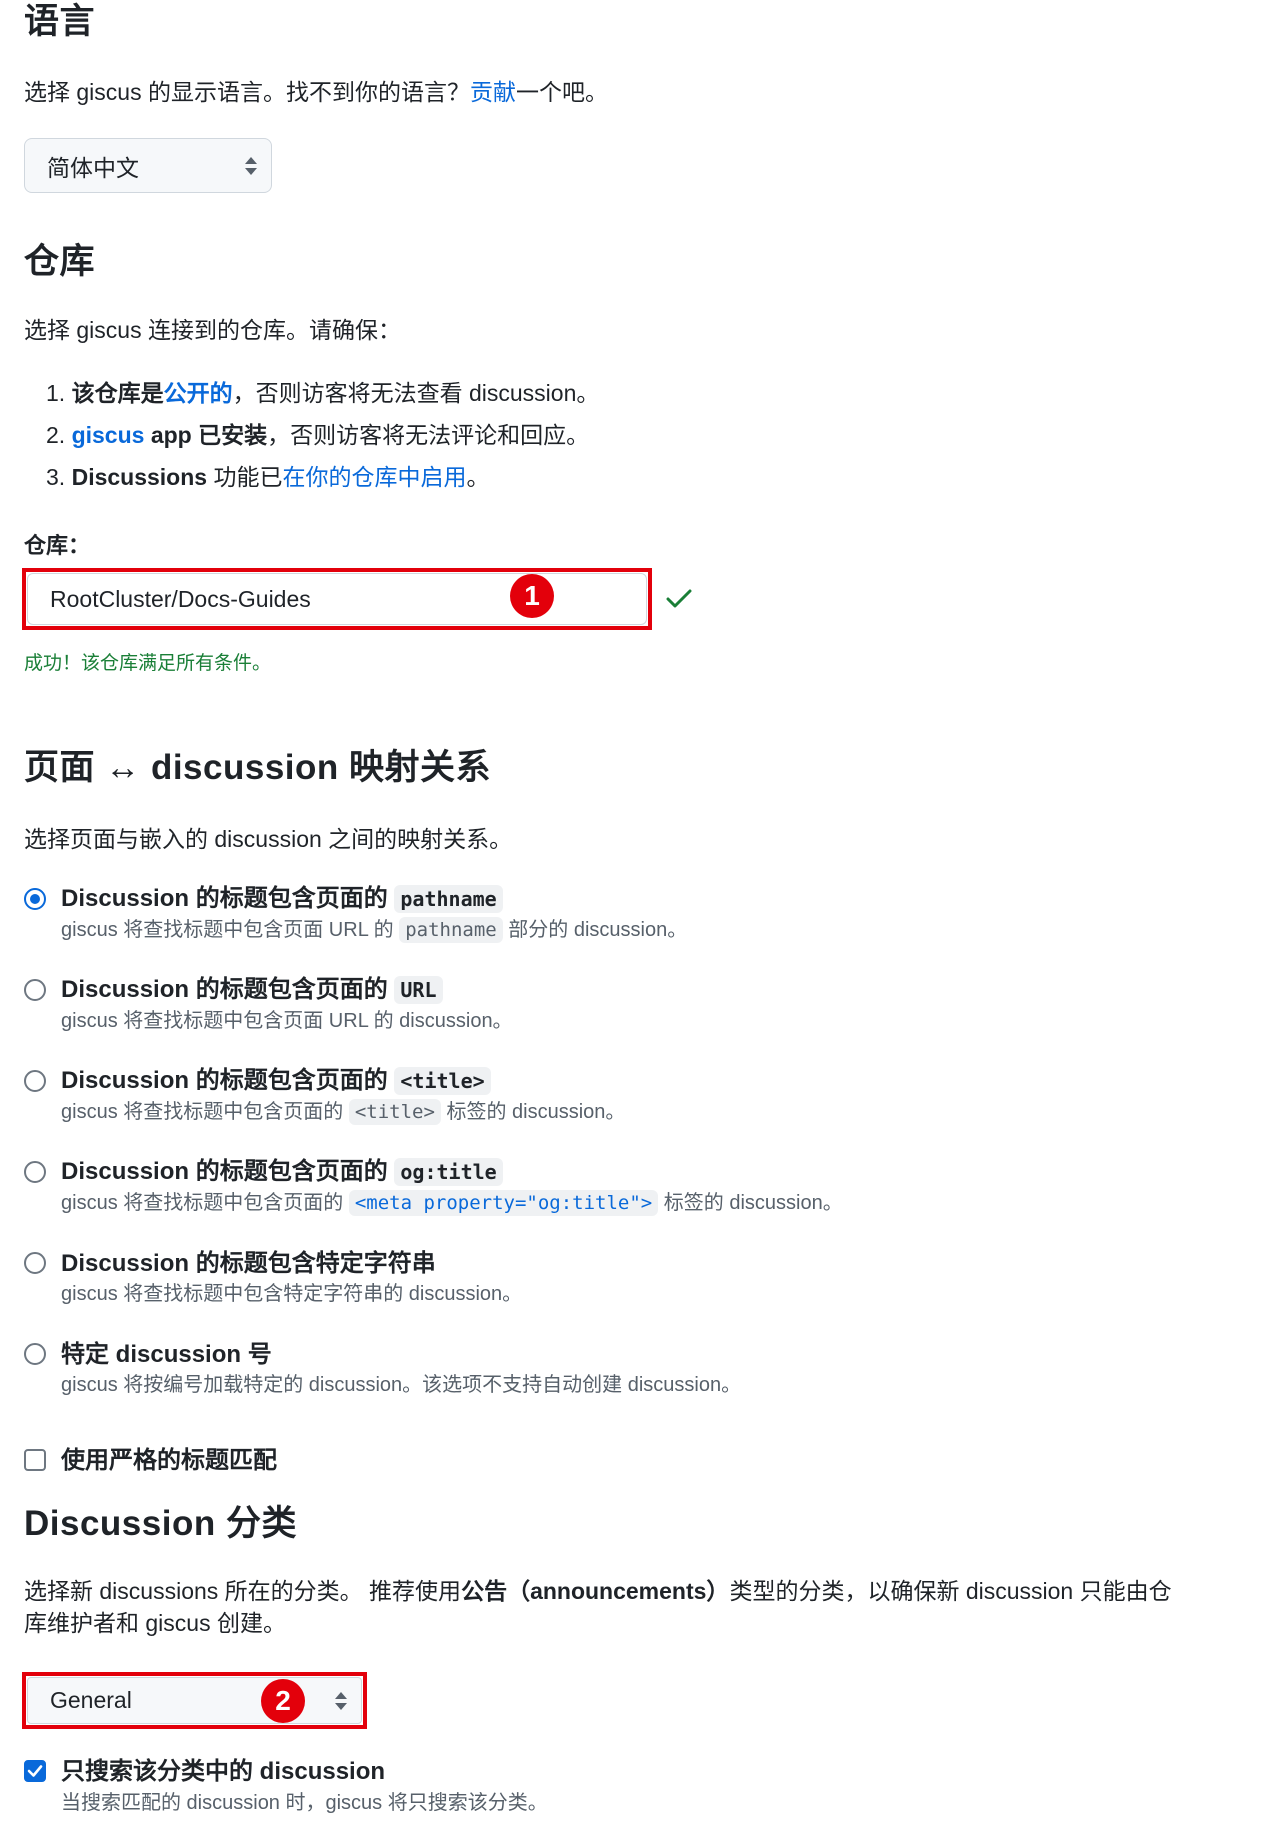  I want to click on public-link: 公开的, so click(198, 393).